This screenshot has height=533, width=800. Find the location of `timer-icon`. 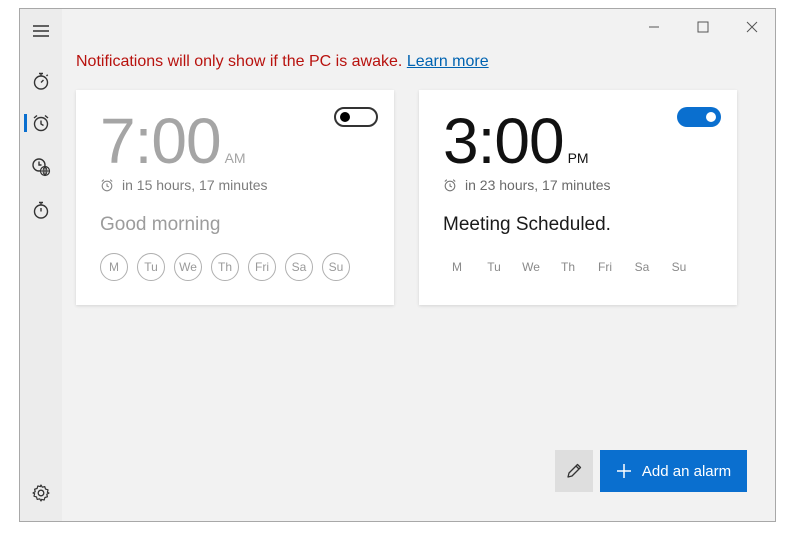

timer-icon is located at coordinates (41, 81).